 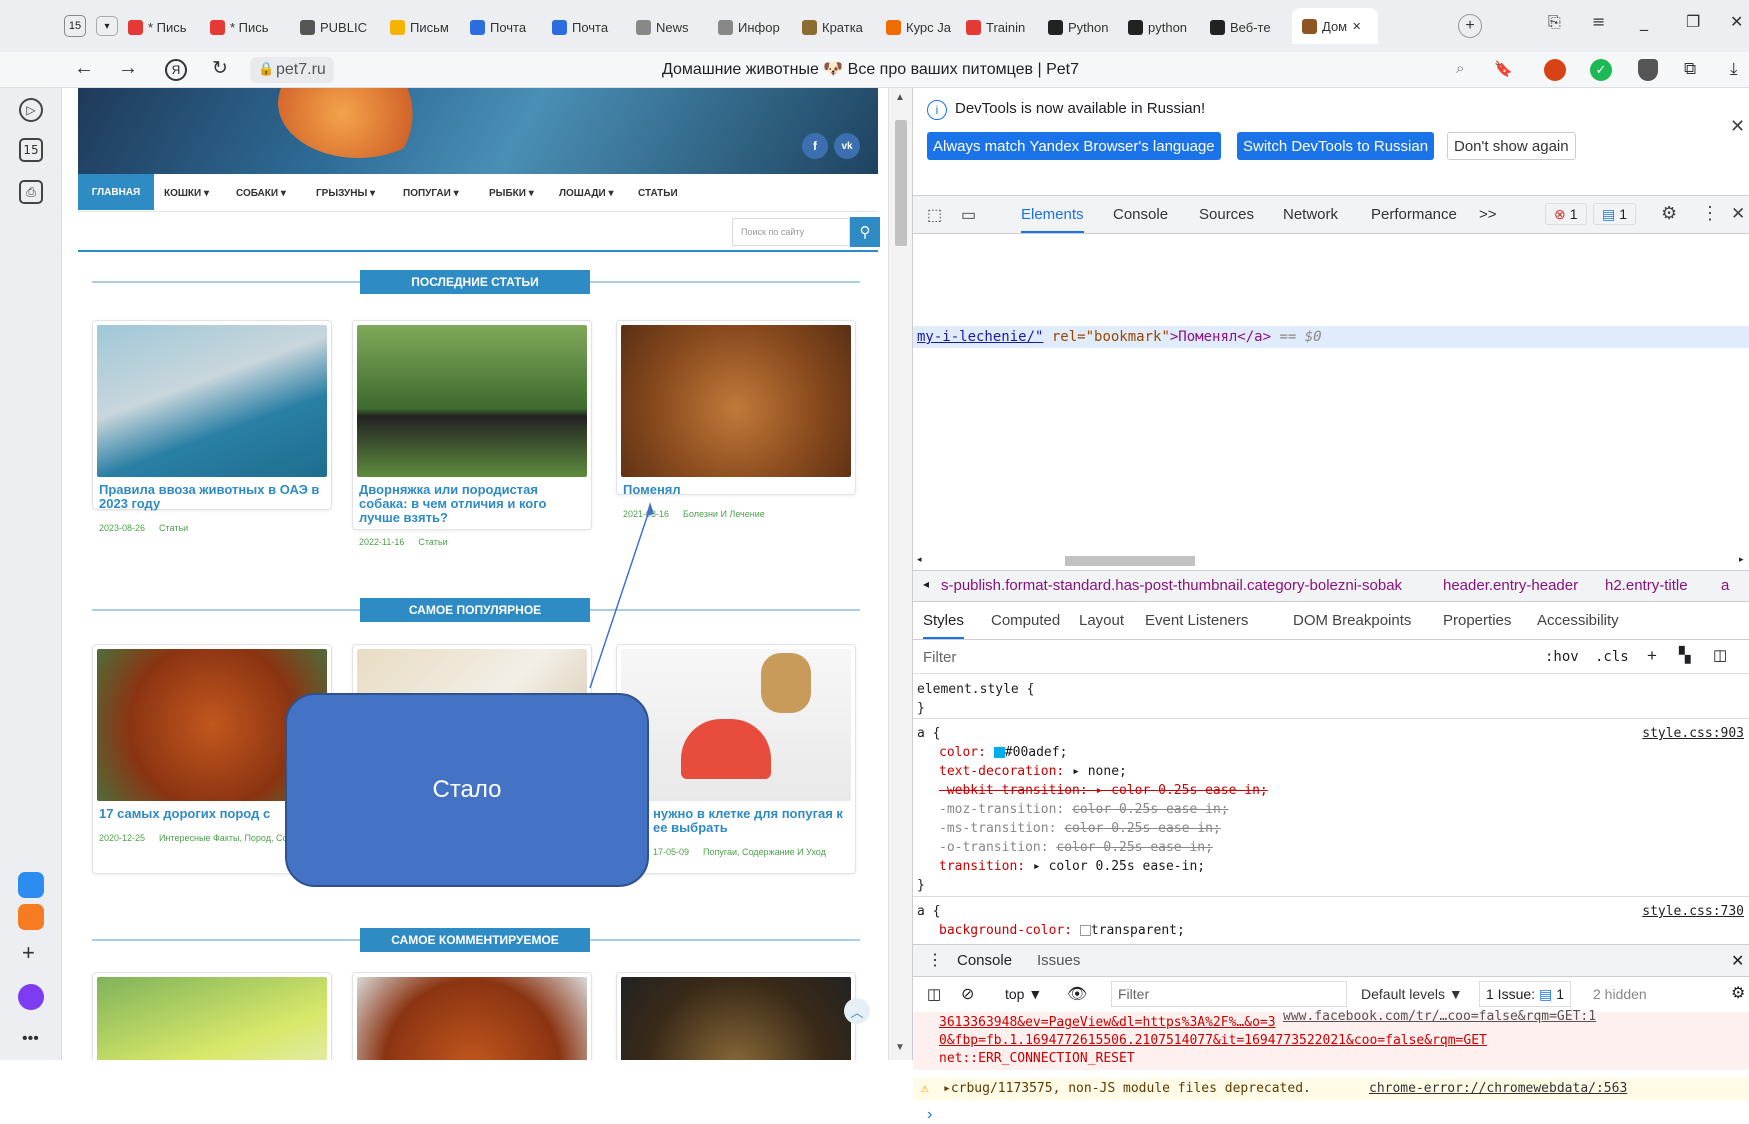 I want to click on scroll-left-arrow: ◂, so click(x=919, y=559).